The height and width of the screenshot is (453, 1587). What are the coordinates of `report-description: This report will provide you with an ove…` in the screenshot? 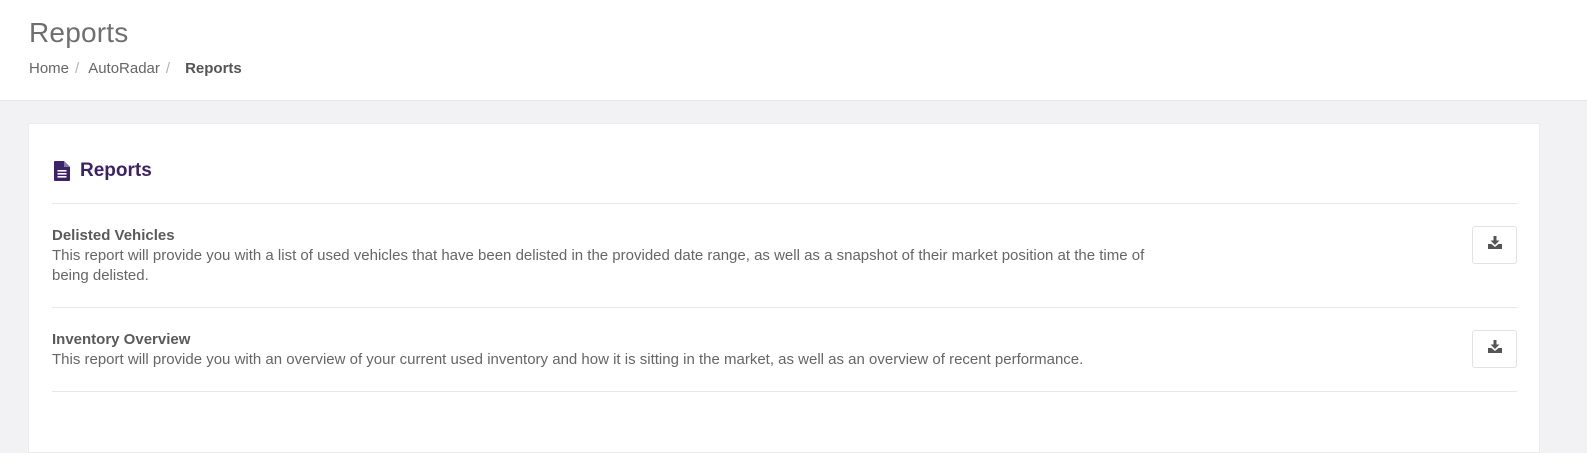 It's located at (568, 359).